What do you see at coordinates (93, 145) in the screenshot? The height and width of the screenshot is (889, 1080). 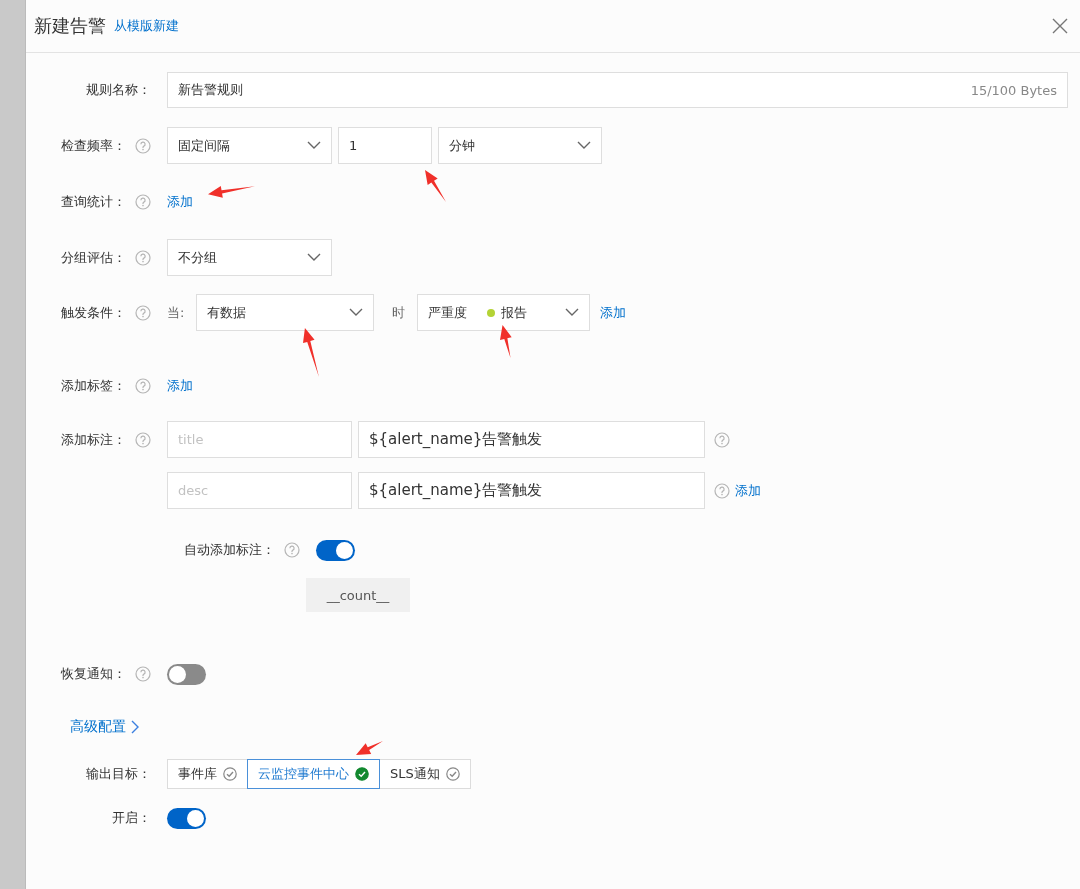 I see `field-label: 检查频率：` at bounding box center [93, 145].